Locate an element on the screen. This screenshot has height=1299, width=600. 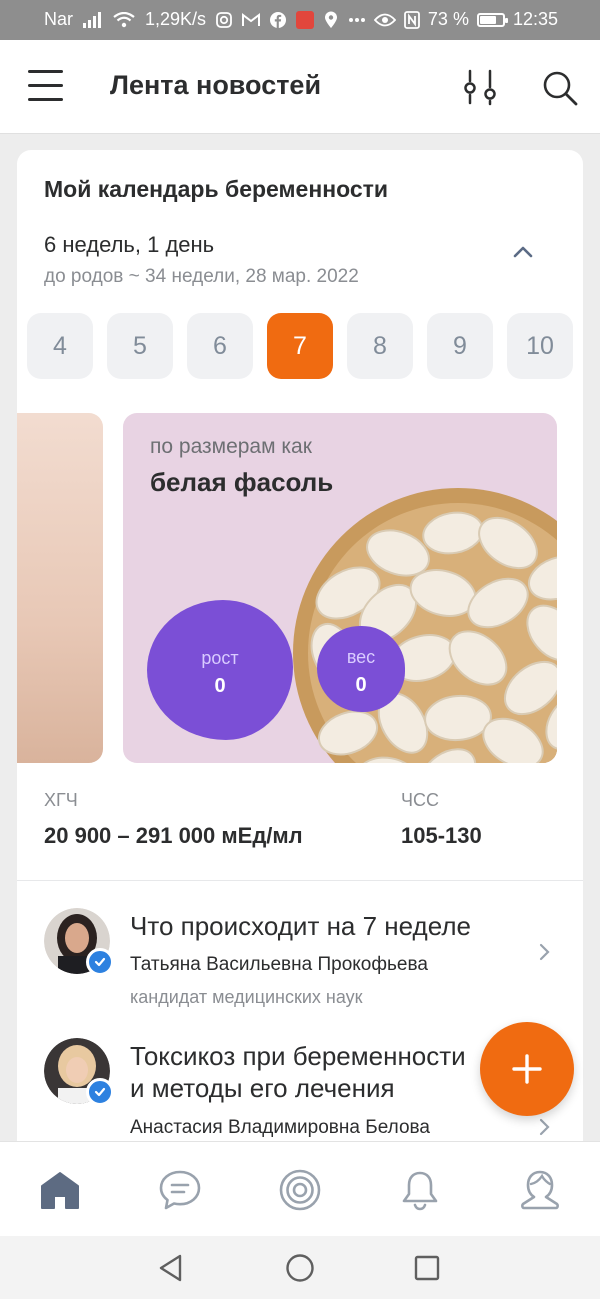
location-icon is located at coordinates (331, 20).